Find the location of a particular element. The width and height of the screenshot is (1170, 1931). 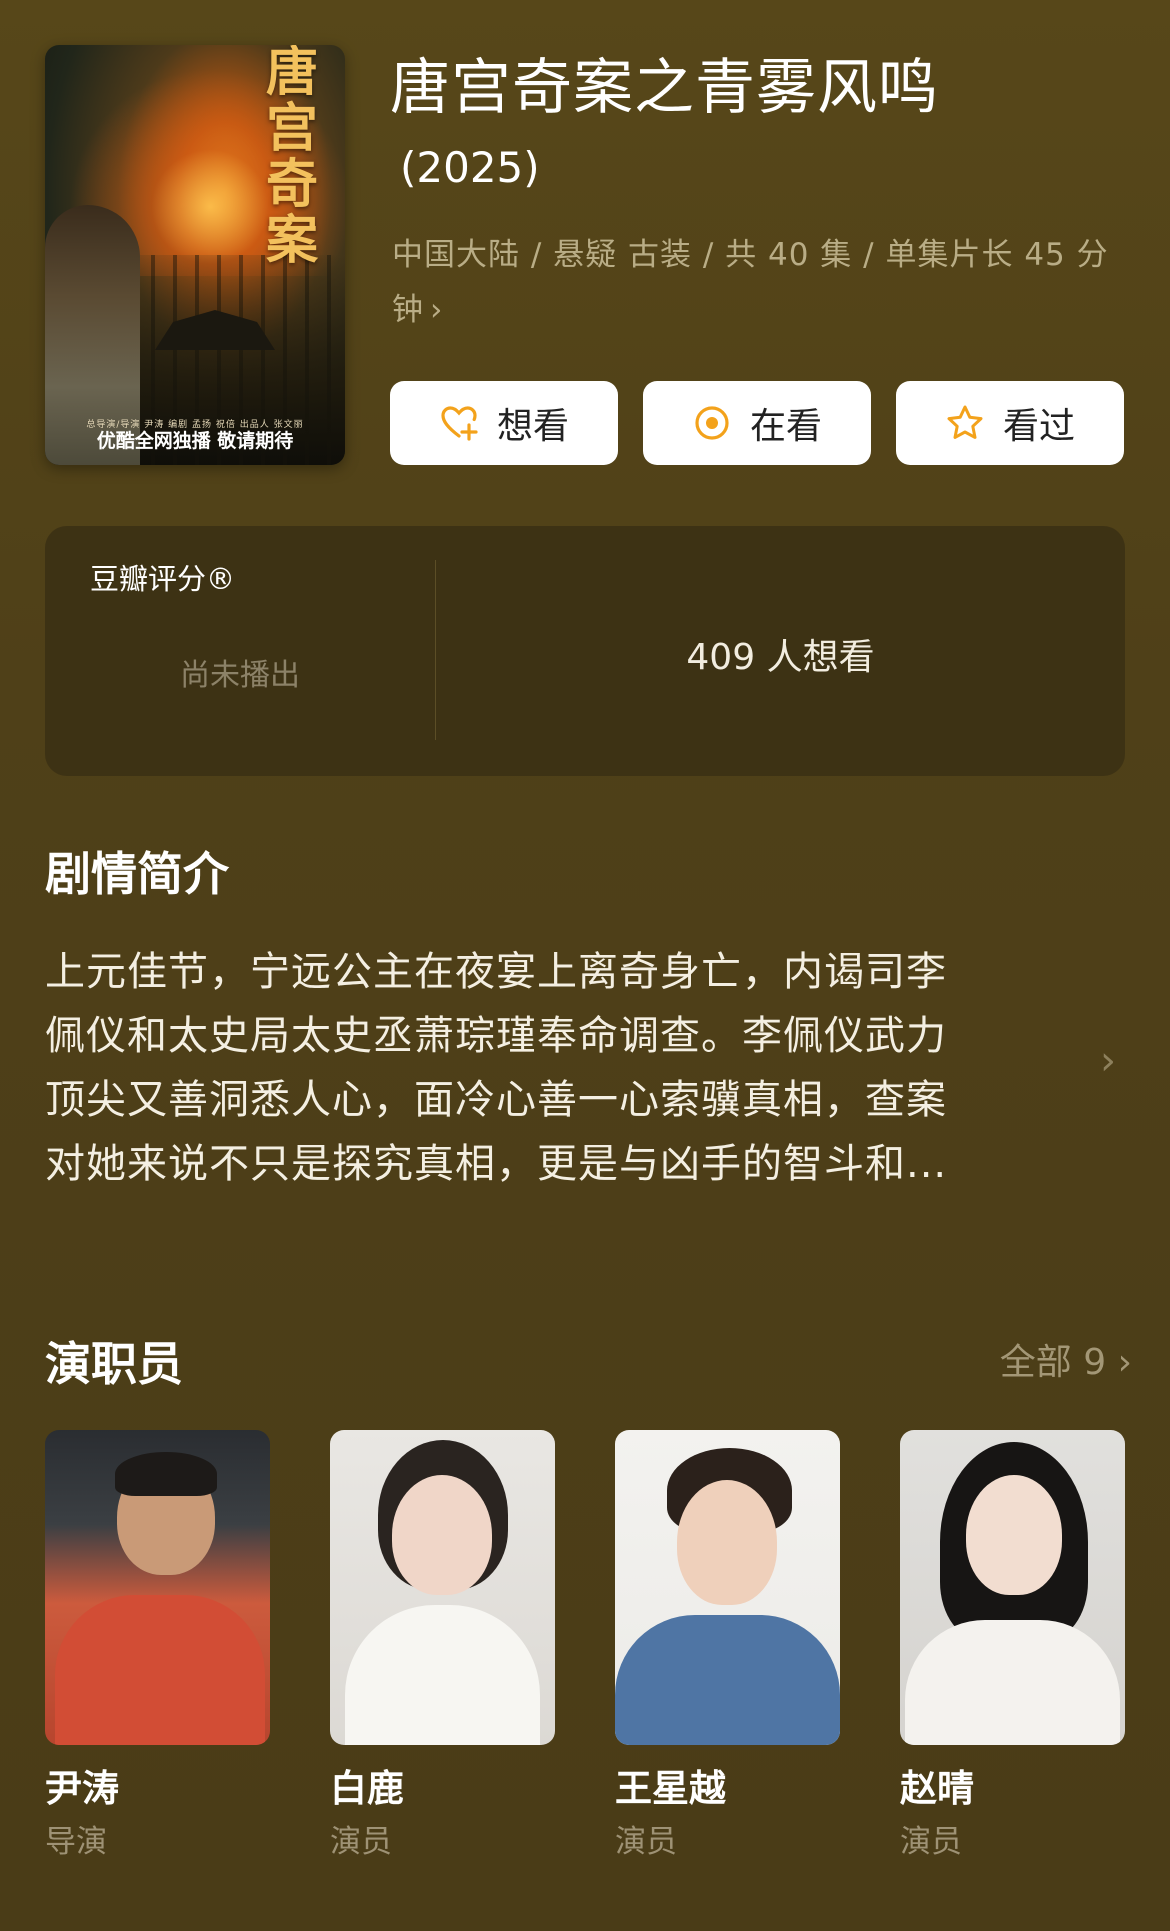

release-year: (2025) is located at coordinates (470, 167).